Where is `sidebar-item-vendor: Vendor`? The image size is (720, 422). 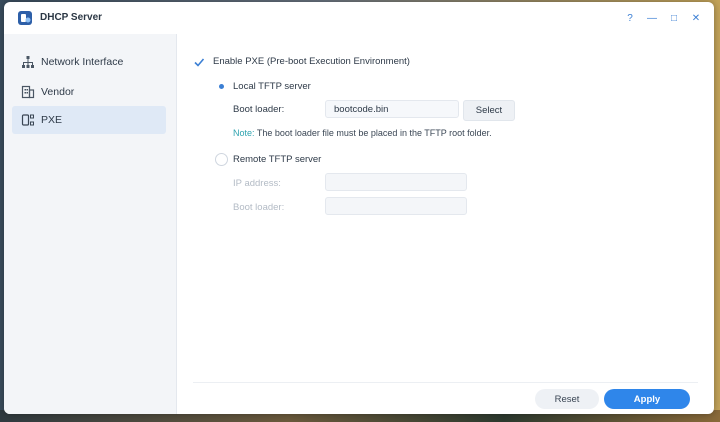
sidebar-item-vendor: Vendor is located at coordinates (89, 92).